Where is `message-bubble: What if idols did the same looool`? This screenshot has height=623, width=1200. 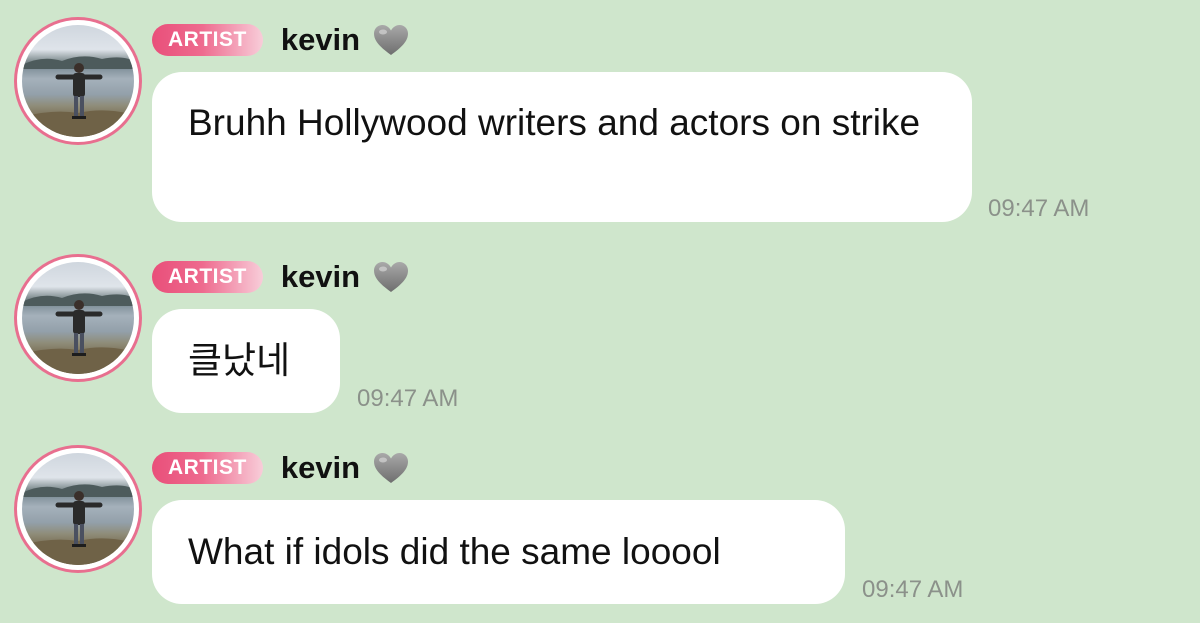
message-bubble: What if idols did the same looool is located at coordinates (498, 552).